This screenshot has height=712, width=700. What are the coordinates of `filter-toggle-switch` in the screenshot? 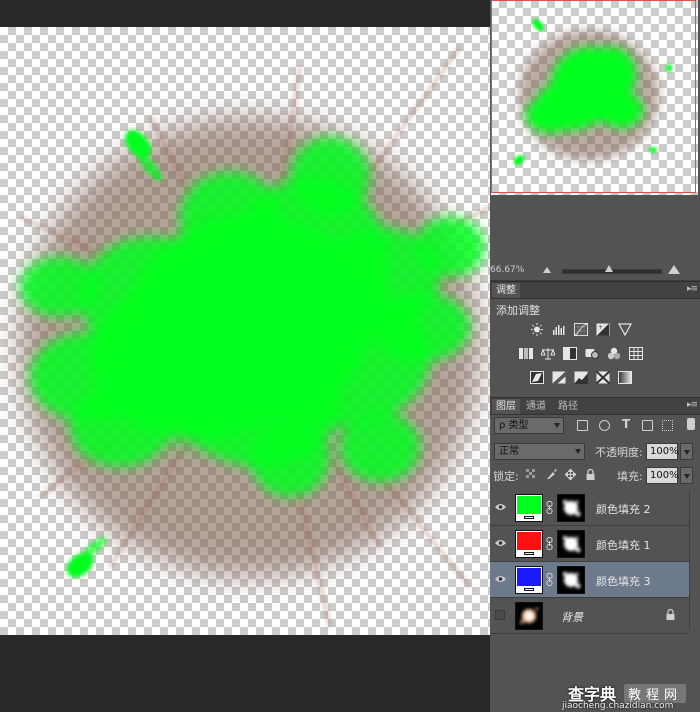 It's located at (691, 424).